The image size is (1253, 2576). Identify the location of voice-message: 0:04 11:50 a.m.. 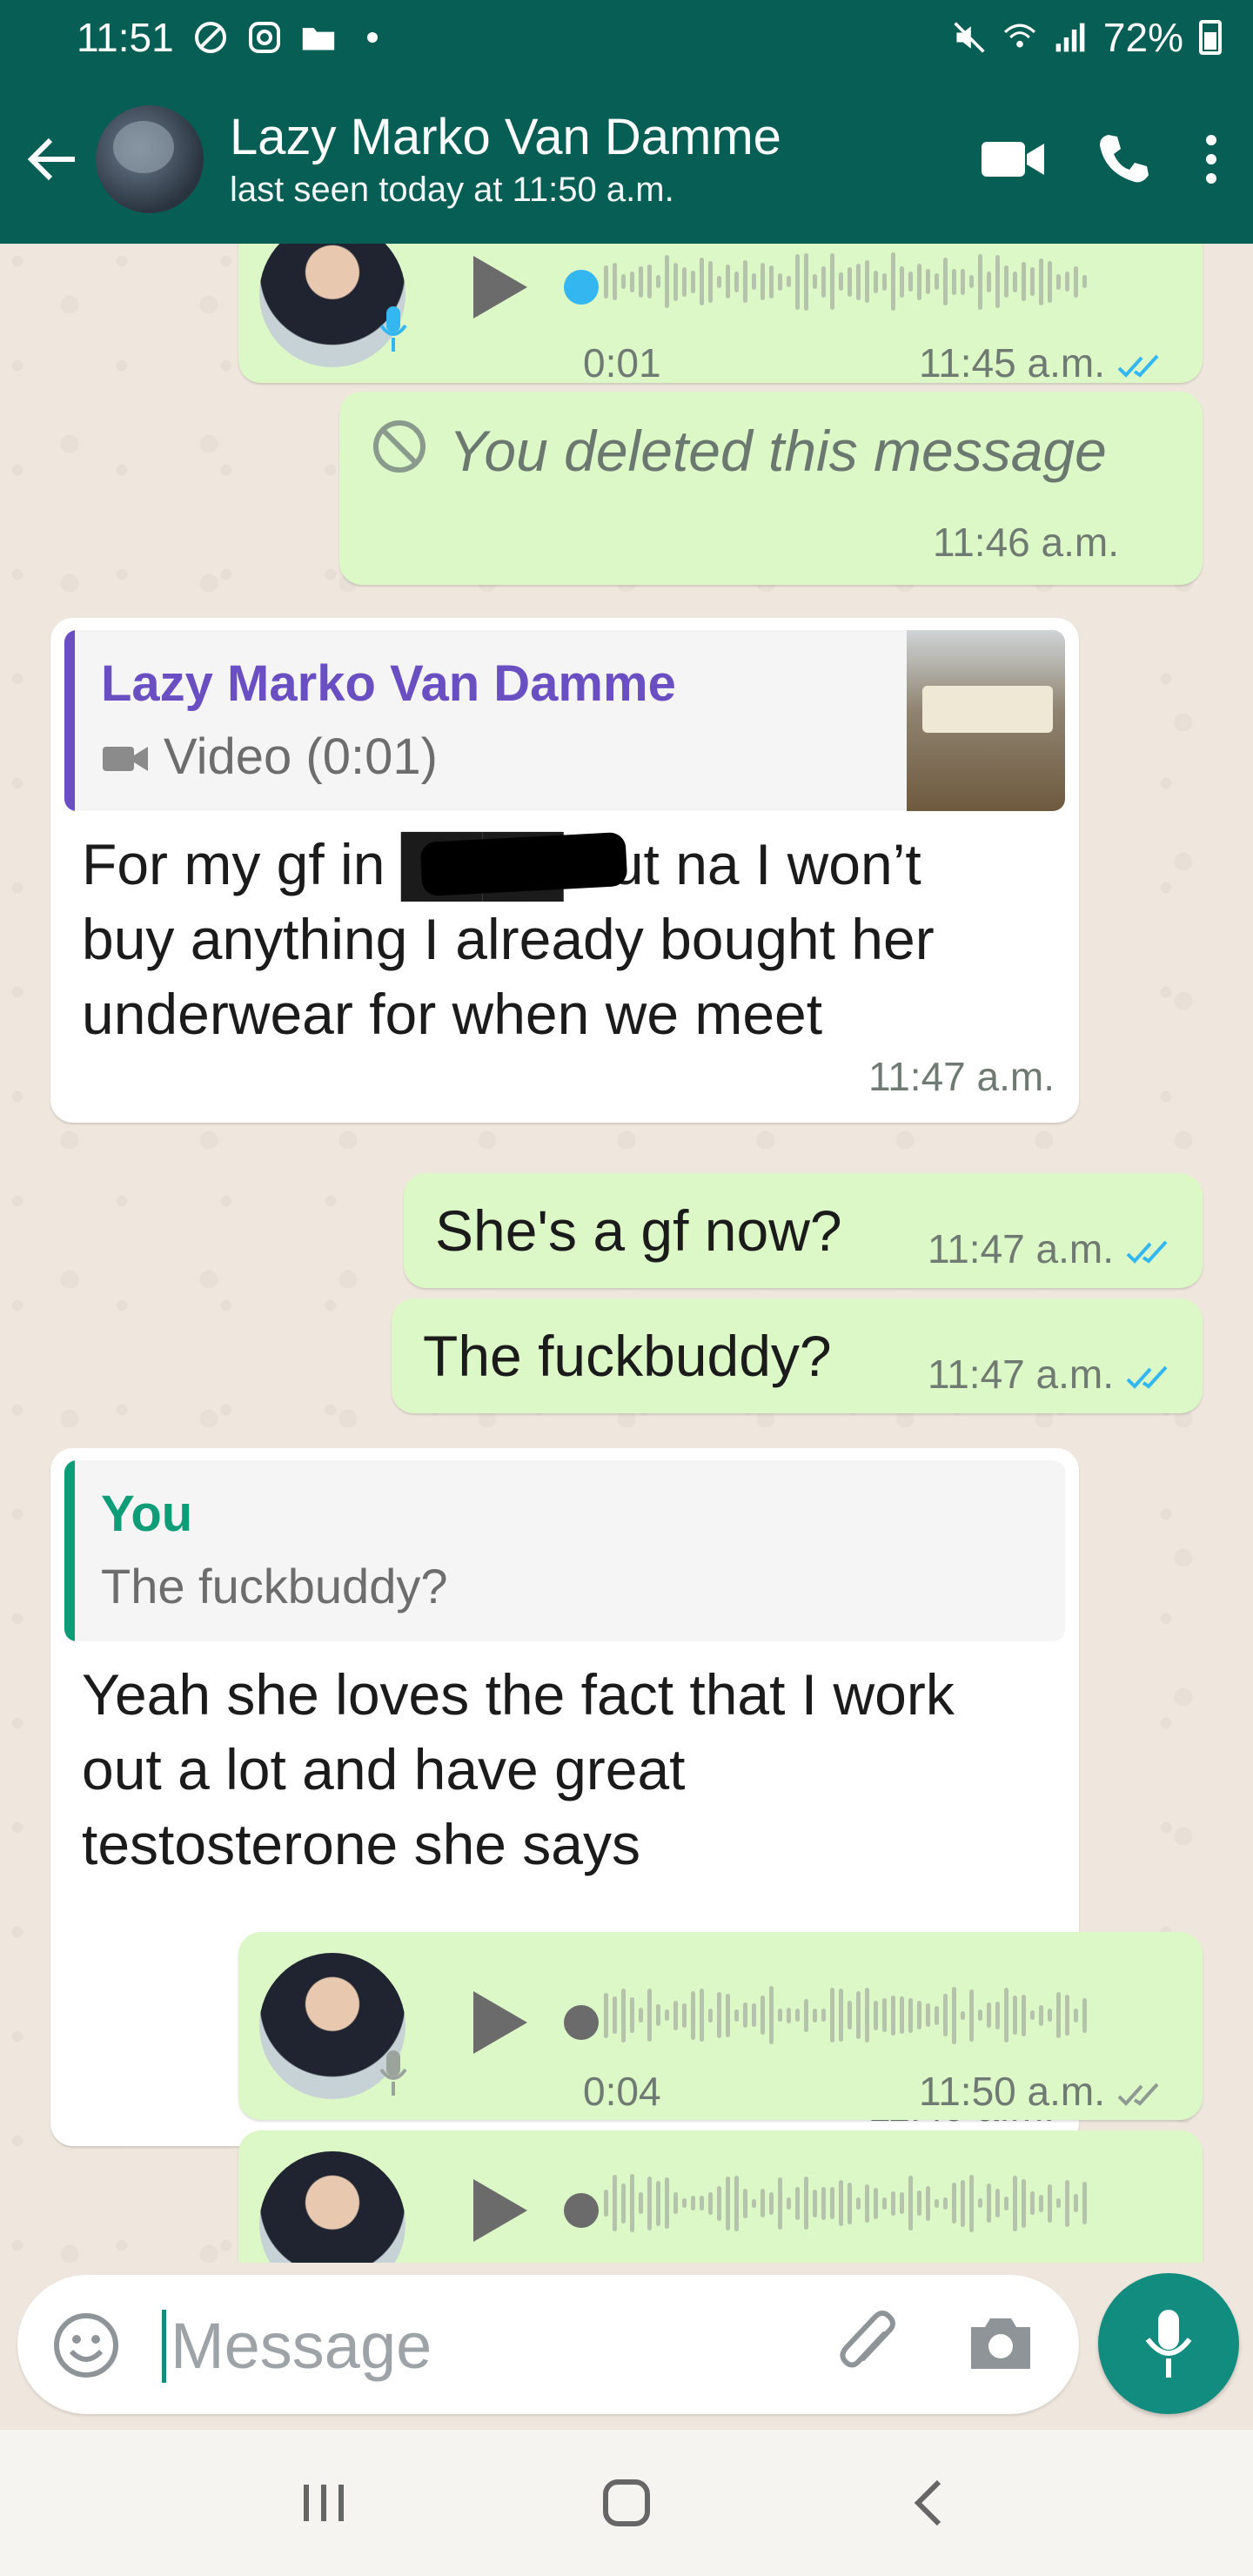
(721, 2026).